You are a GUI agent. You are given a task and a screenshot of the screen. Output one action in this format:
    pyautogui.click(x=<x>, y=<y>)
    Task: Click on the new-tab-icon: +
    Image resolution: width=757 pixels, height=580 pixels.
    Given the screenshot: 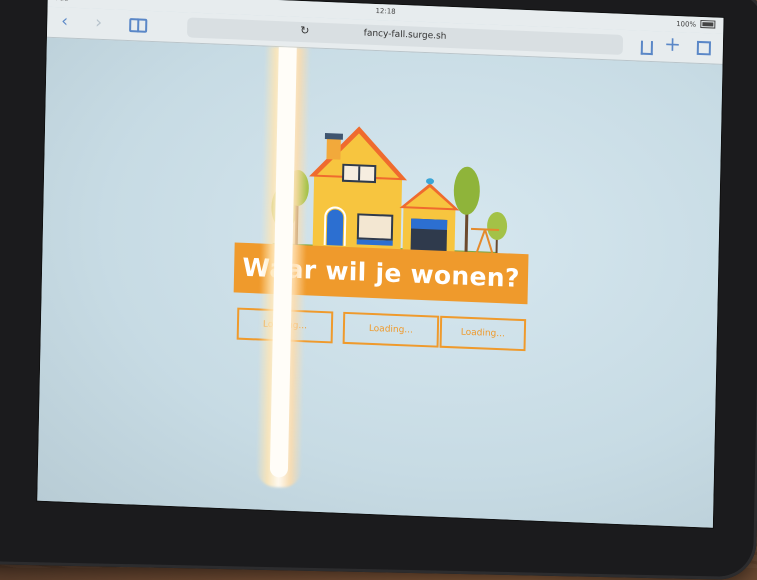 What is the action you would take?
    pyautogui.click(x=672, y=44)
    